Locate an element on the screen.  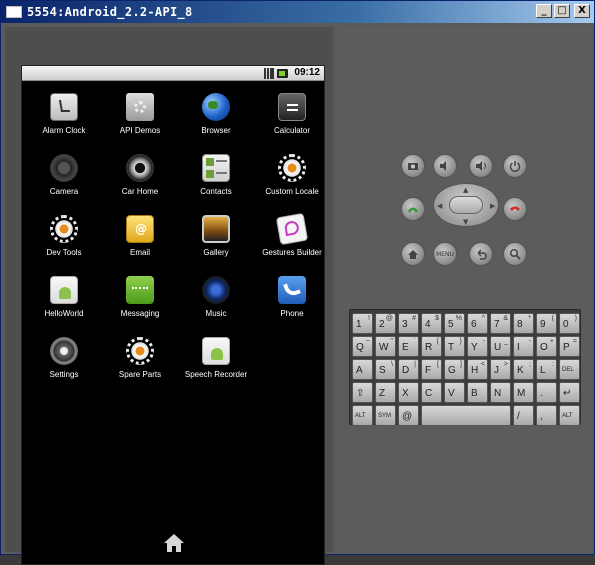
end-call-button is located at coordinates (515, 209).